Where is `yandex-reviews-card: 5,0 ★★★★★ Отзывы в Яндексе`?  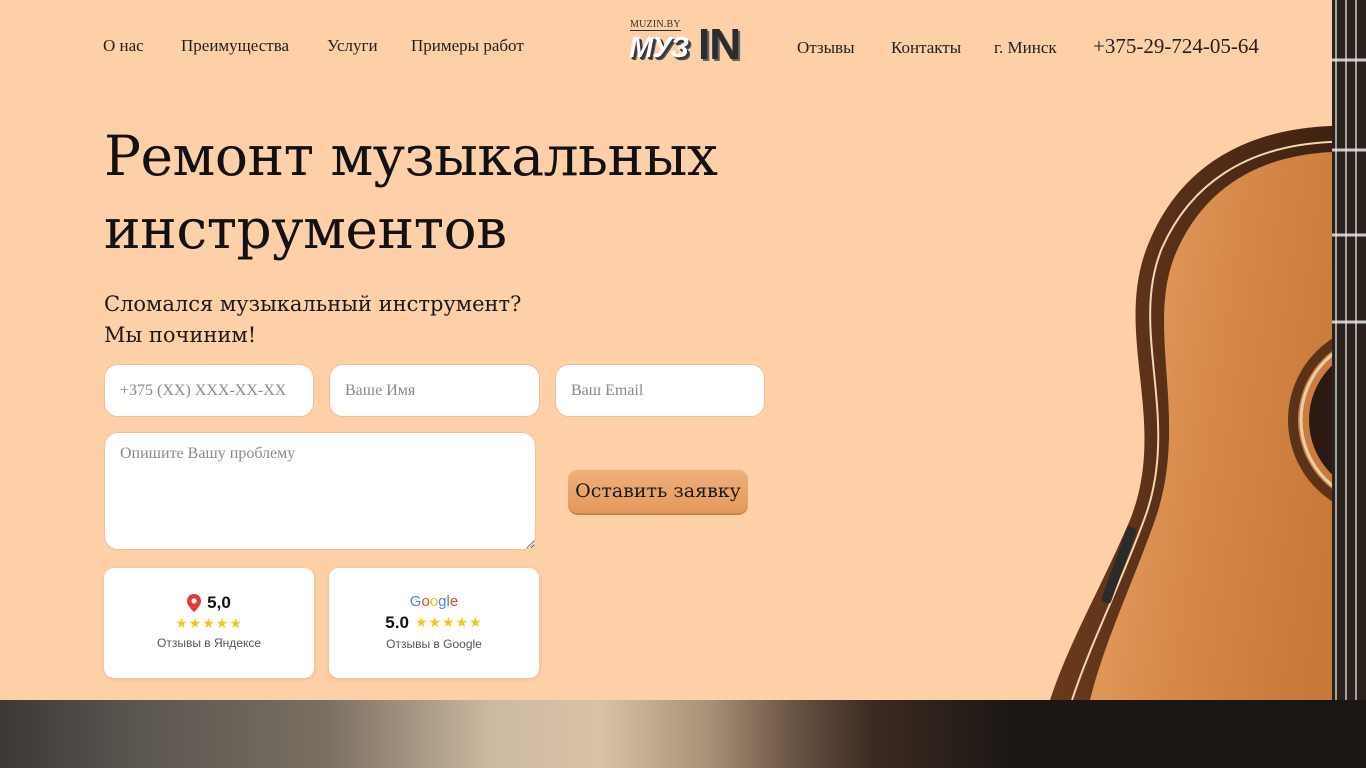
yandex-reviews-card: 5,0 ★★★★★ Отзывы в Яндексе is located at coordinates (209, 623).